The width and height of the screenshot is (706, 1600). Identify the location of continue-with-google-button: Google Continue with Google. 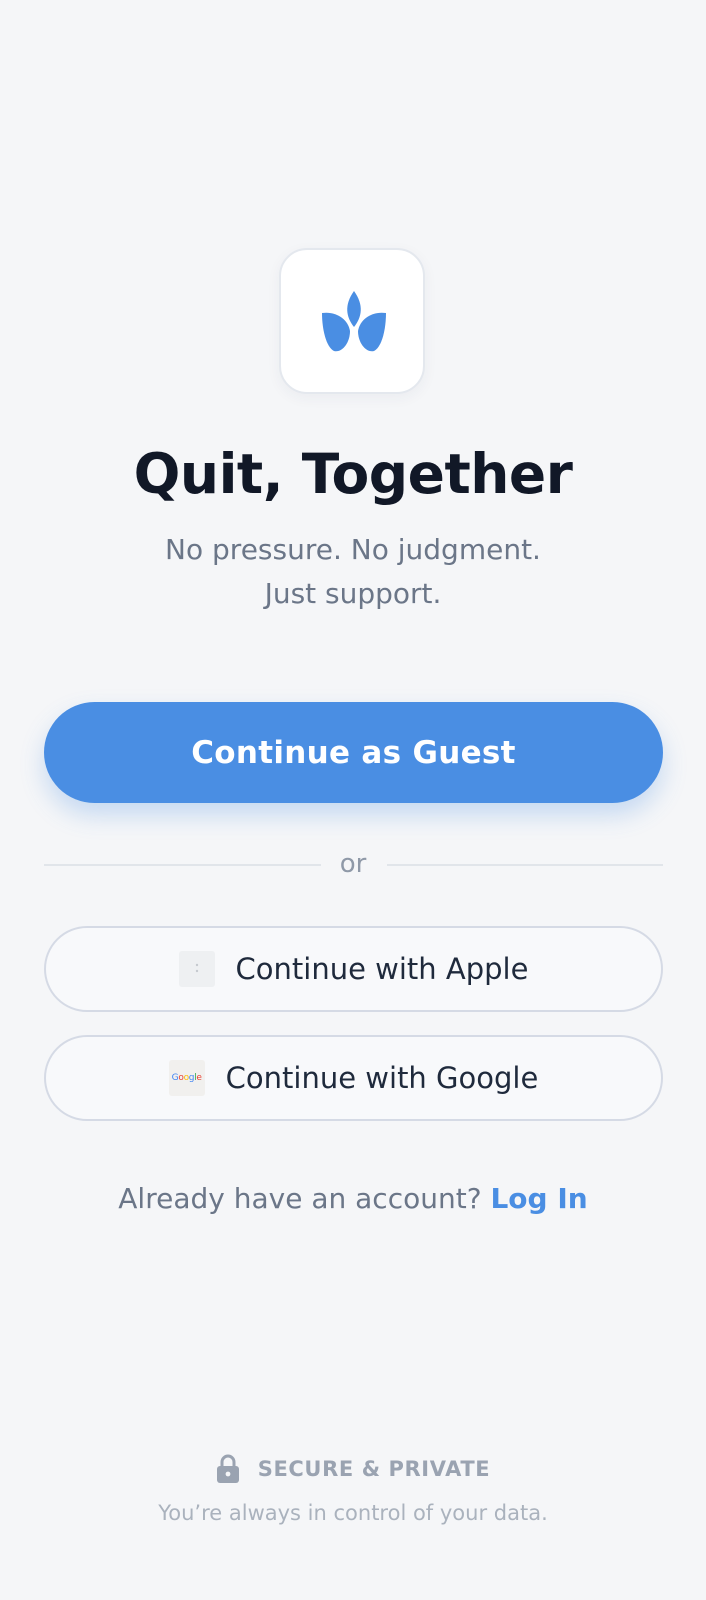
(353, 1078).